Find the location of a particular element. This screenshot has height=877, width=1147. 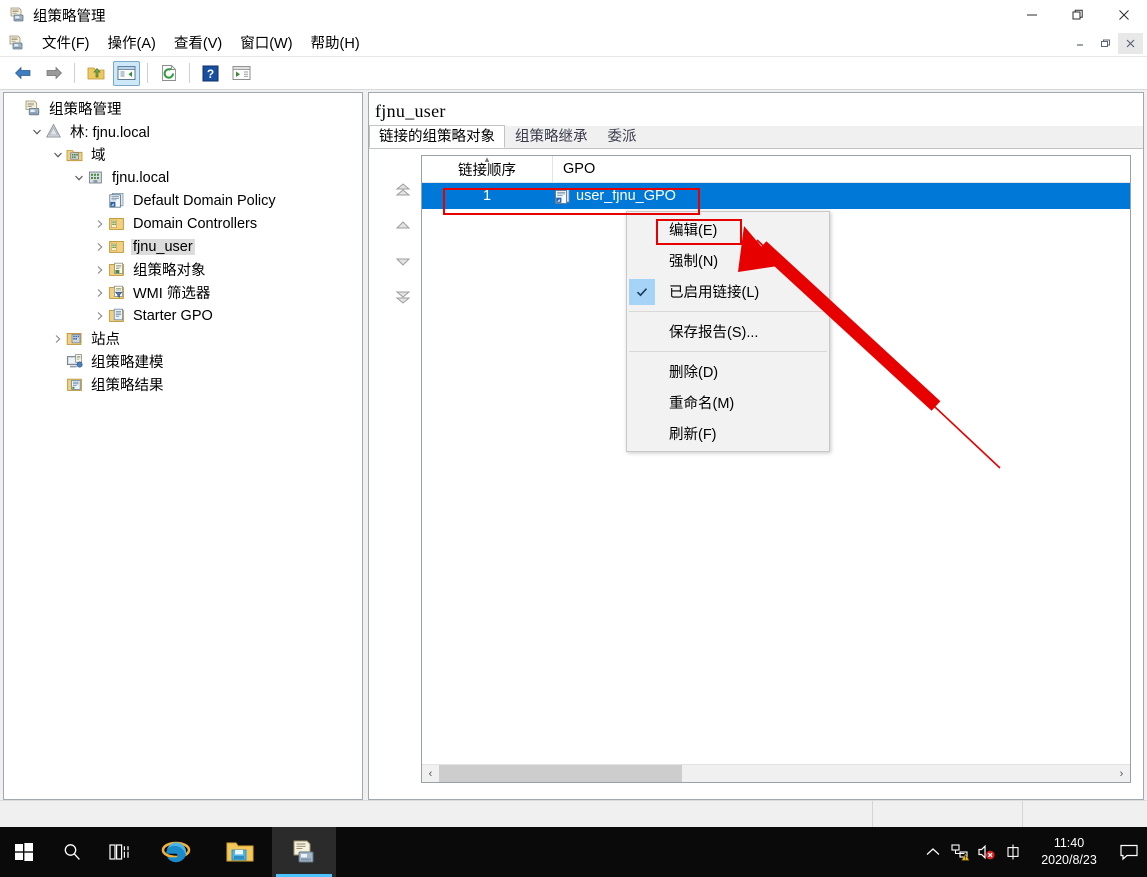

refresh-button is located at coordinates (168, 73).